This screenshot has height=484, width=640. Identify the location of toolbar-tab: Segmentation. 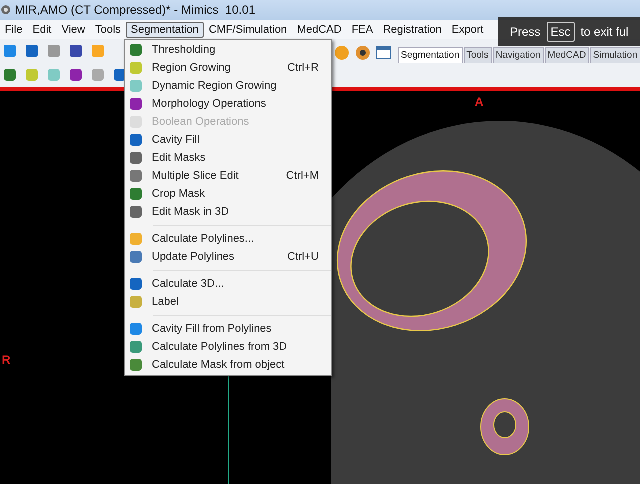
(430, 55).